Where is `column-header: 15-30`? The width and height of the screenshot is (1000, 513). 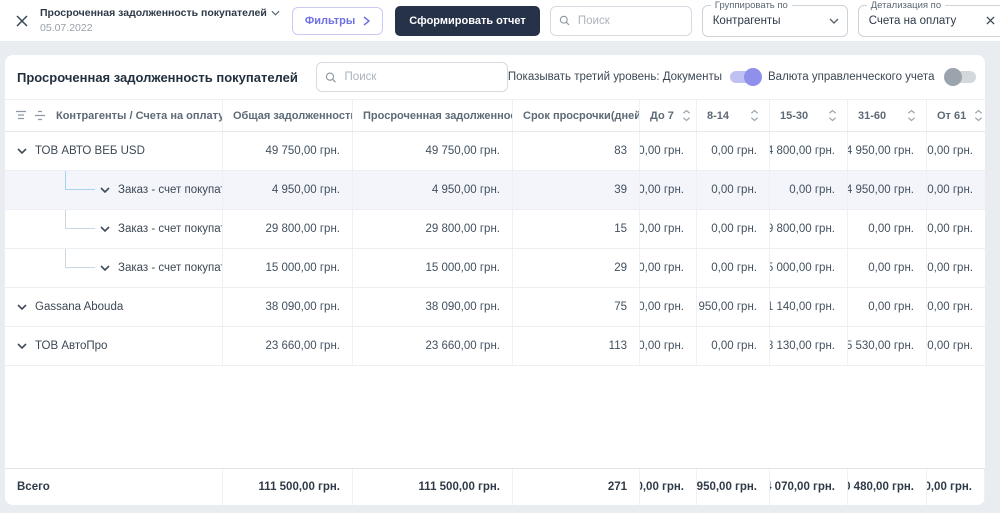 column-header: 15-30 is located at coordinates (809, 115).